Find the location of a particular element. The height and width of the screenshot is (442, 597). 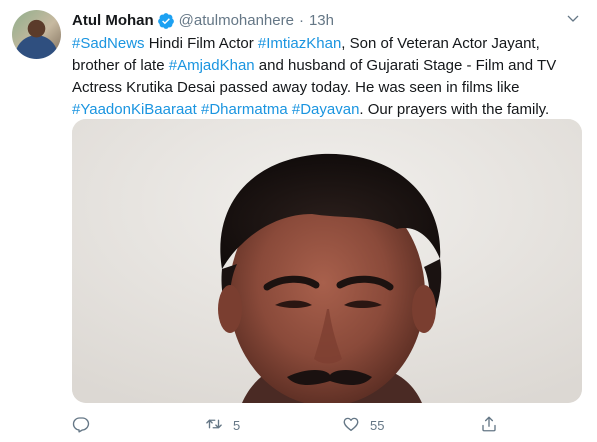

reply-icon is located at coordinates (81, 425).